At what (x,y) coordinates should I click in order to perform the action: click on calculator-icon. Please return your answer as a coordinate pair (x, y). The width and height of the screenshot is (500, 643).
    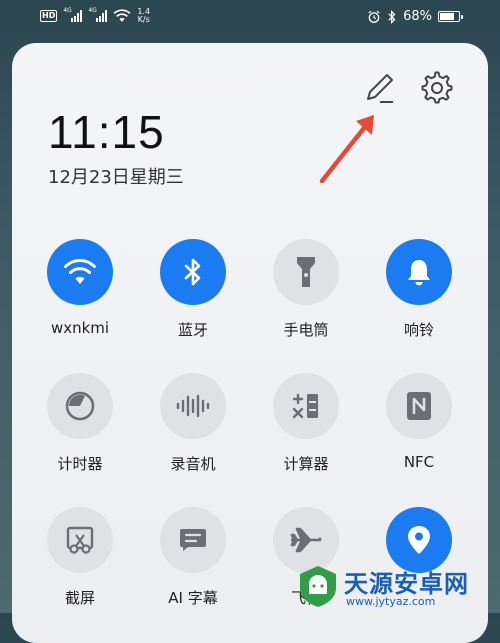
    Looking at the image, I should click on (305, 406).